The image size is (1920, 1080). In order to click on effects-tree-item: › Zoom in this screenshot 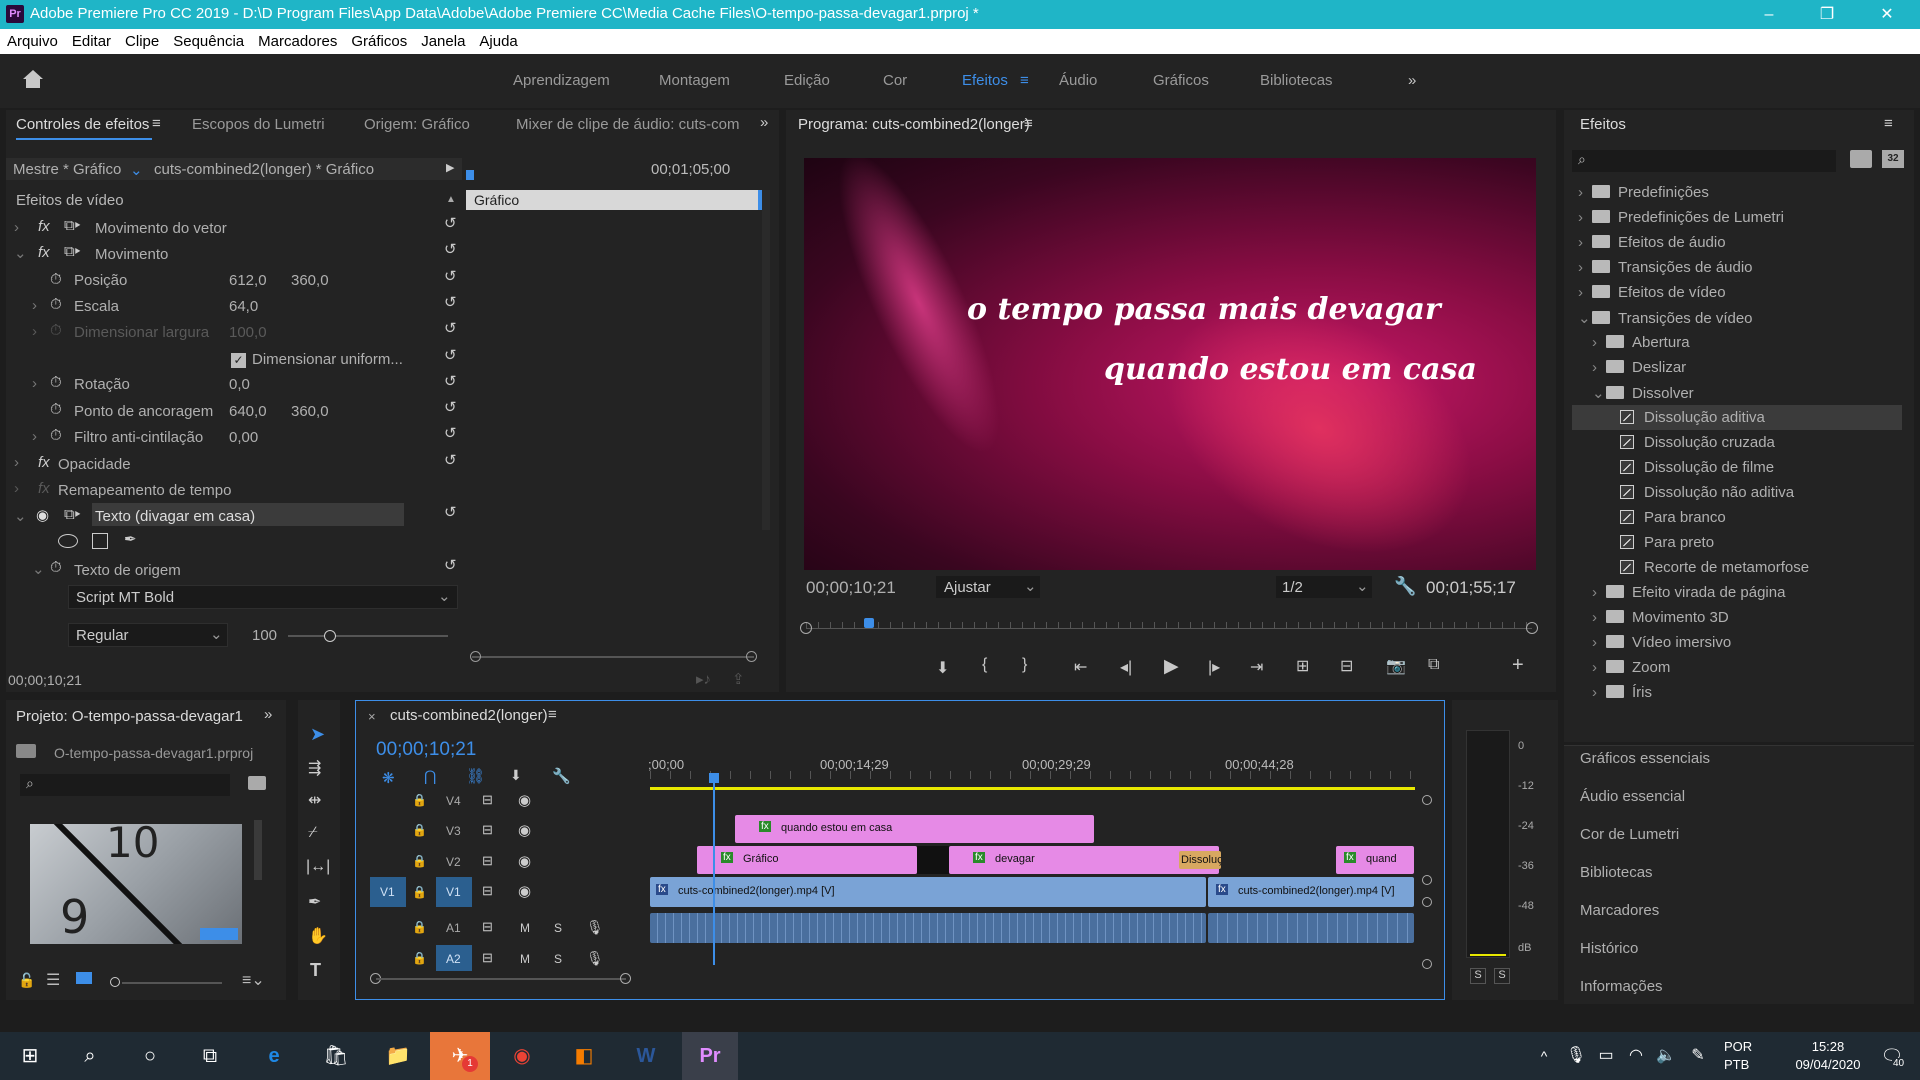, I will do `click(1737, 667)`.